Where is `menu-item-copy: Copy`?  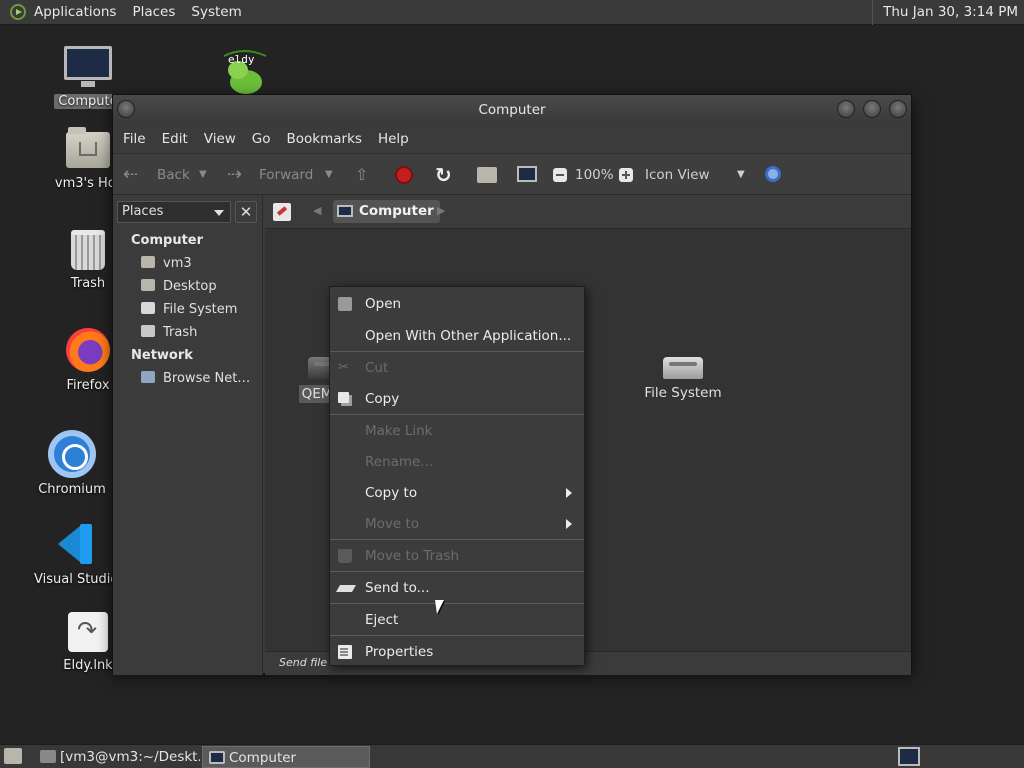 menu-item-copy: Copy is located at coordinates (457, 399).